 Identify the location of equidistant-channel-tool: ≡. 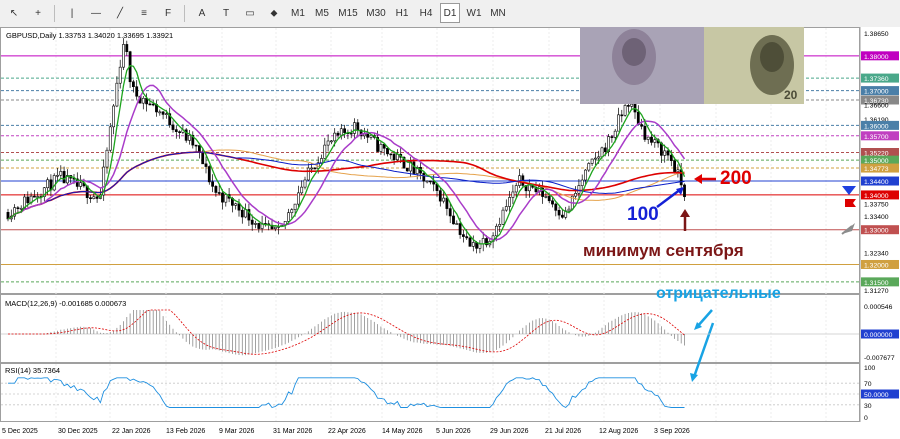
(144, 13).